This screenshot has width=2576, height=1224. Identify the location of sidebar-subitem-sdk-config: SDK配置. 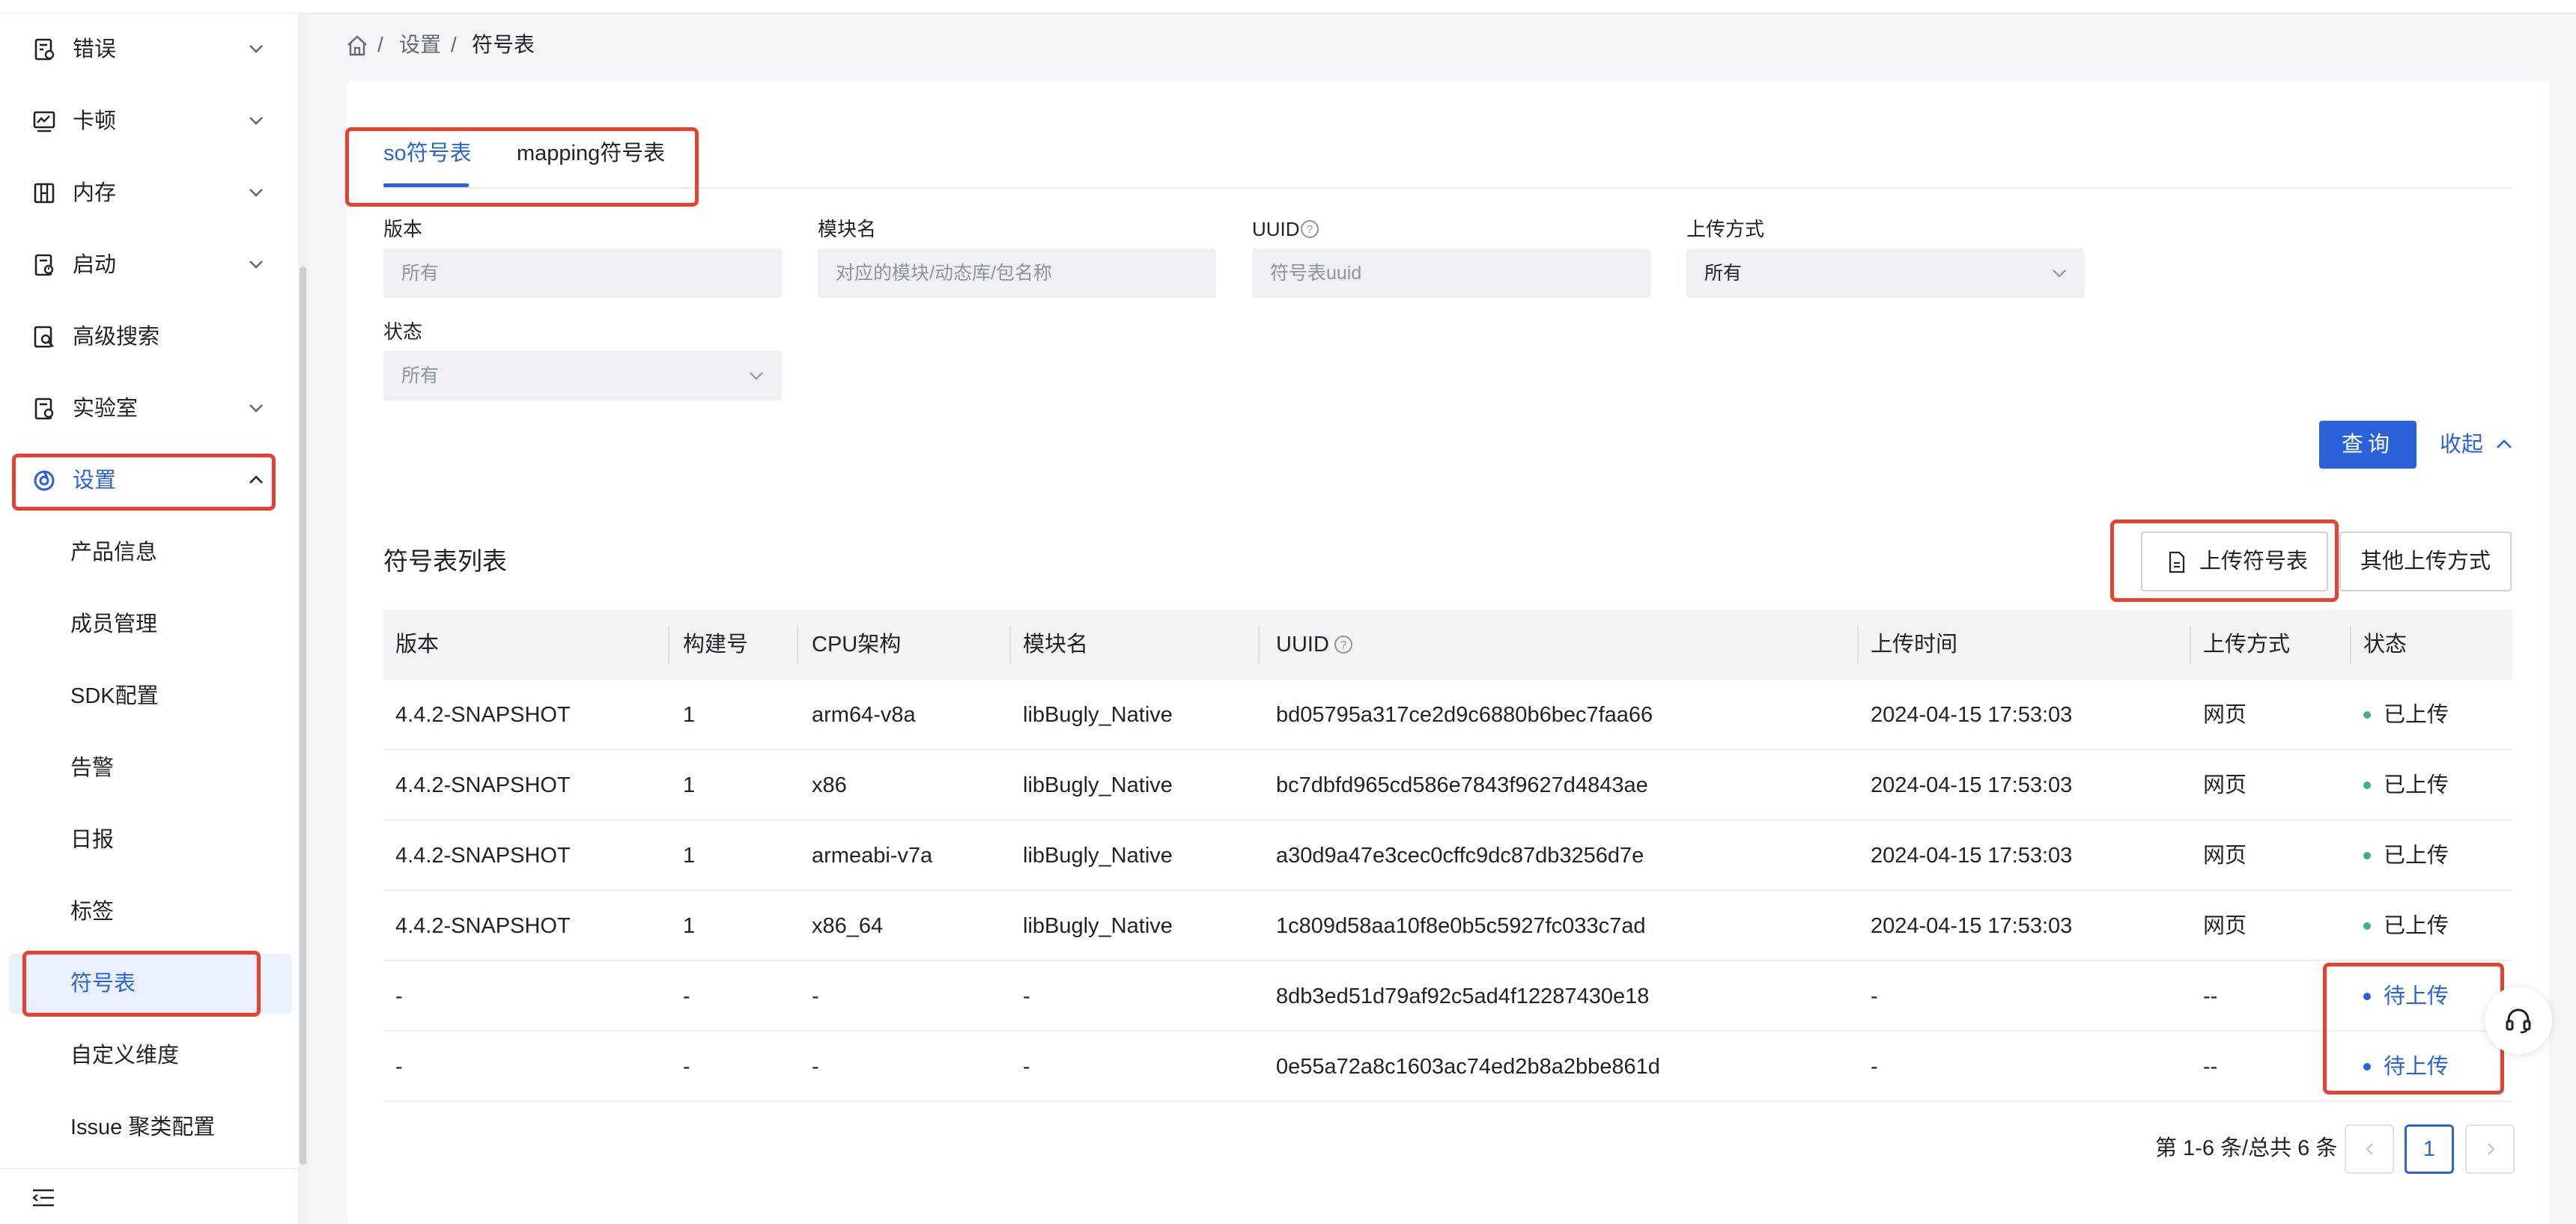
(146, 696).